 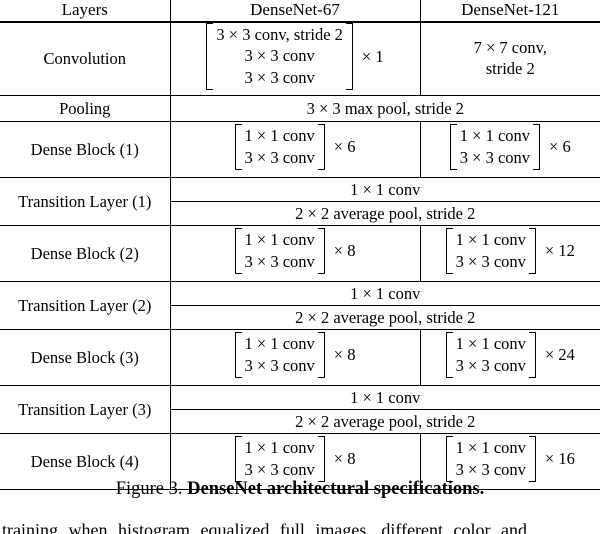 What do you see at coordinates (510, 48) in the screenshot?
I see `cell-line: 7 × 7 conv,` at bounding box center [510, 48].